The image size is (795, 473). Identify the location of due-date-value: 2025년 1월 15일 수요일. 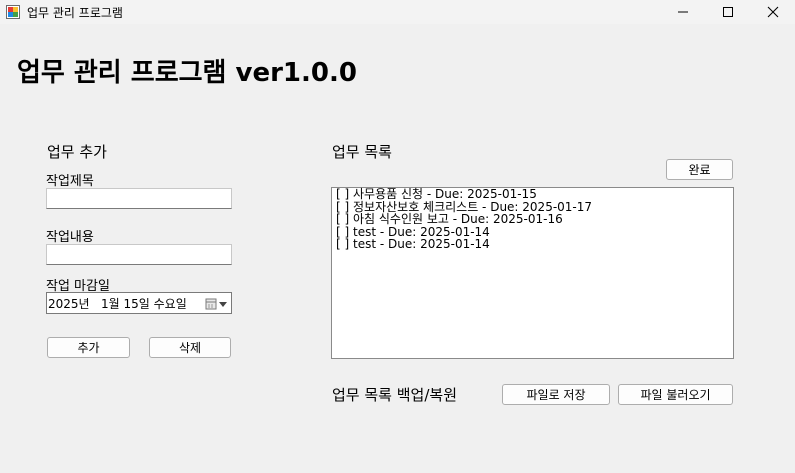
(117, 304).